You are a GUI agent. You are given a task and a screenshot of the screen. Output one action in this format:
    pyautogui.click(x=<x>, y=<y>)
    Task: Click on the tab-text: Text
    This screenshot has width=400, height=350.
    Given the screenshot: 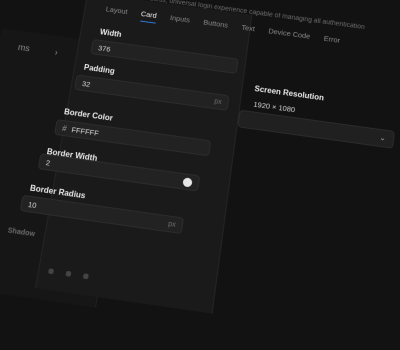 What is the action you would take?
    pyautogui.click(x=247, y=30)
    